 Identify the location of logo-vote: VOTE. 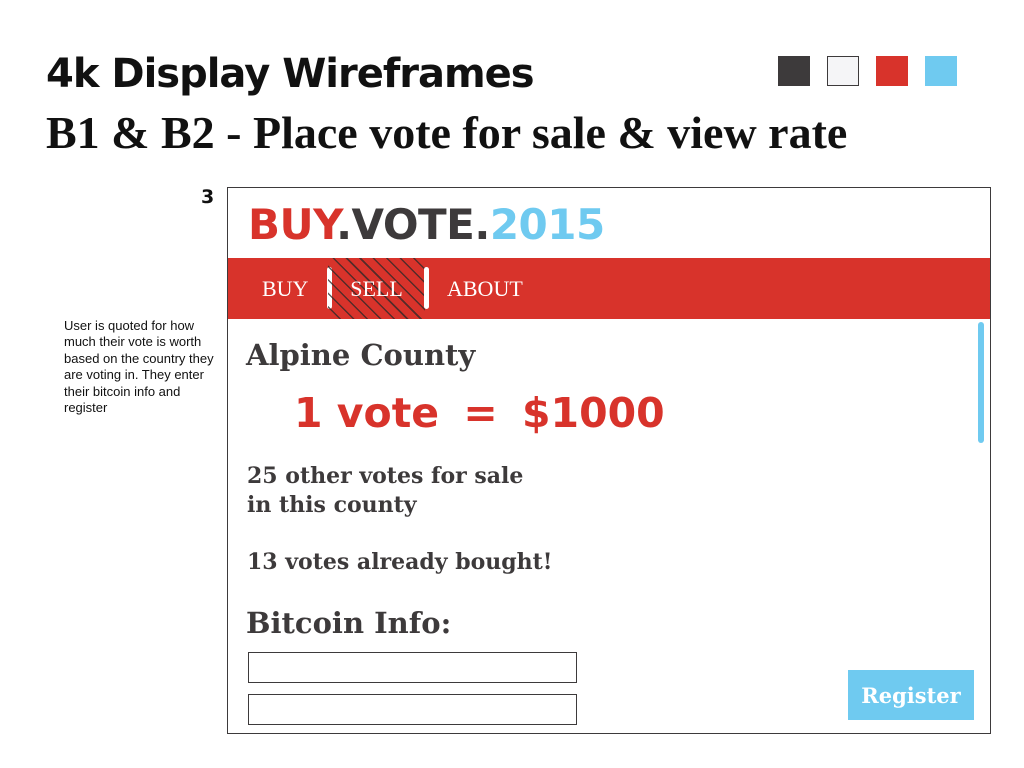
(413, 224).